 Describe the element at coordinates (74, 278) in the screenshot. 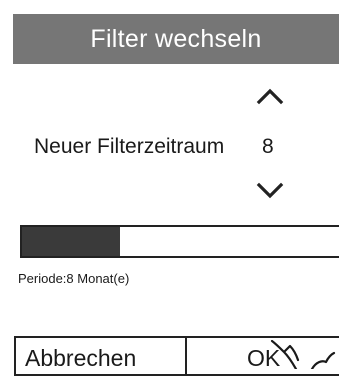

I see `period-status-text: Periode:8 Monat(e)` at that location.